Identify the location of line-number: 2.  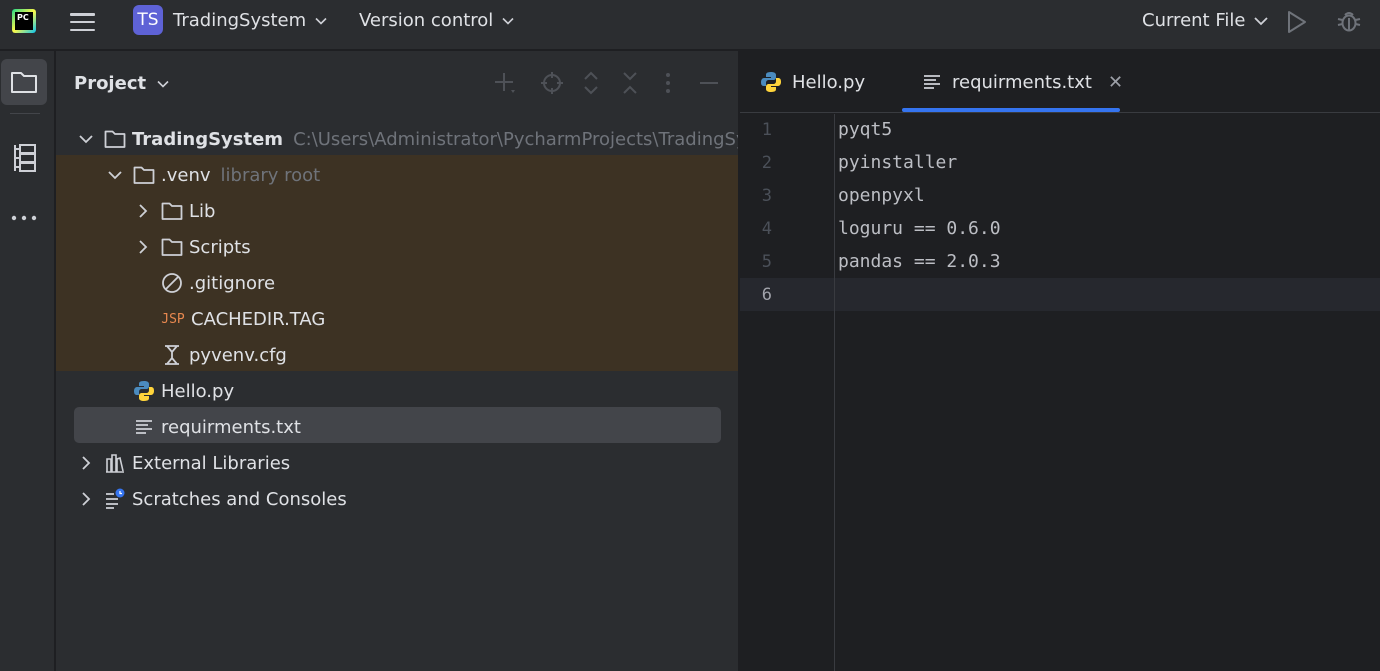
(766, 163).